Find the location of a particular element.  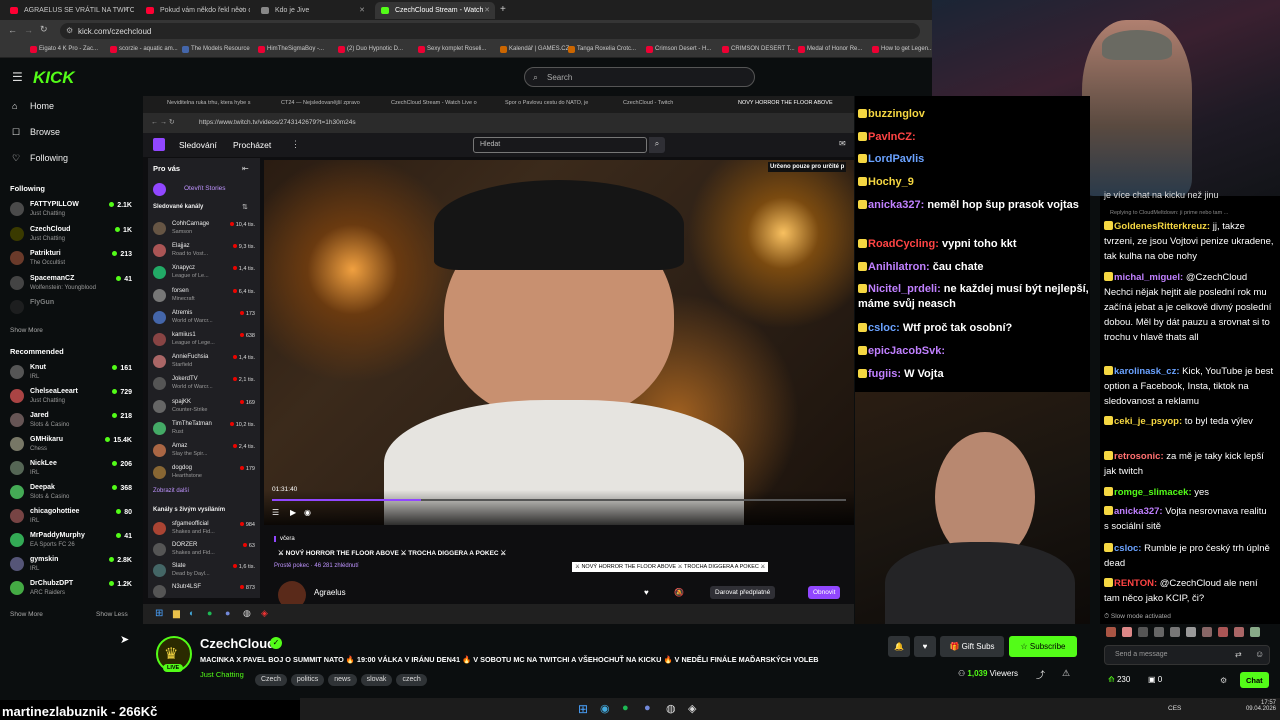

following-channel-item: SpacemanCZ Wolfenstein: Youngblood 41 is located at coordinates (71, 284).